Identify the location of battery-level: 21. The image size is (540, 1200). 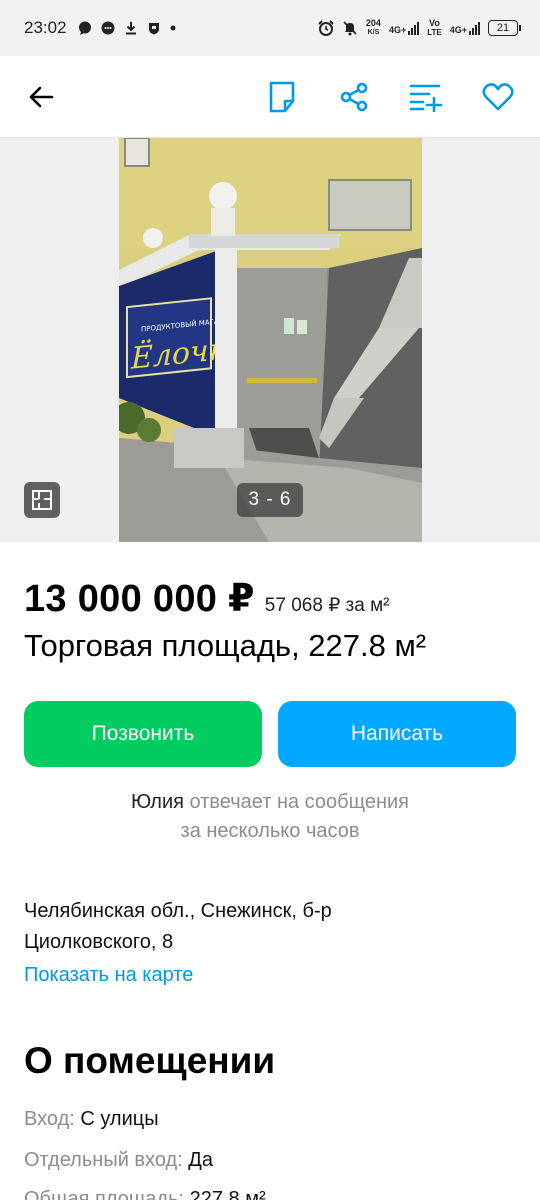
(503, 28).